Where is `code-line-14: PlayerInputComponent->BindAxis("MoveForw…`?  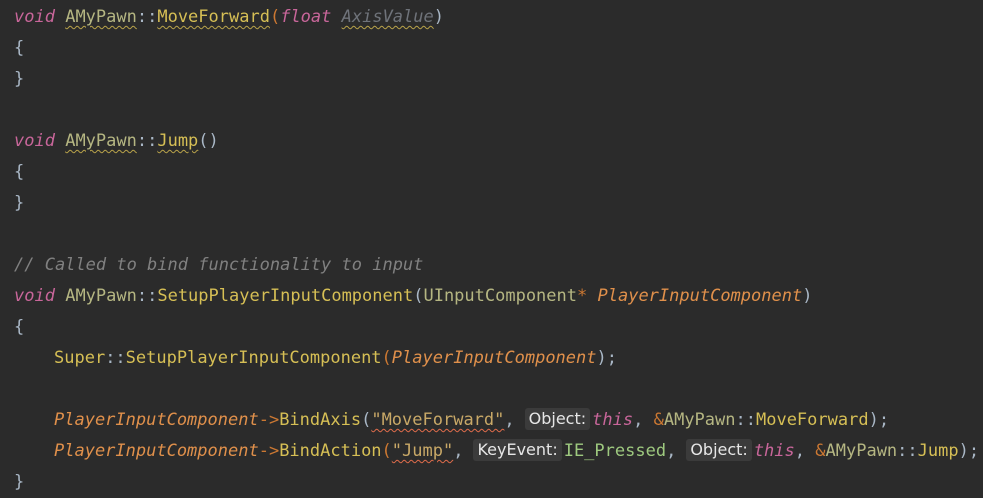 code-line-14: PlayerInputComponent->BindAxis("MoveForw… is located at coordinates (498, 420).